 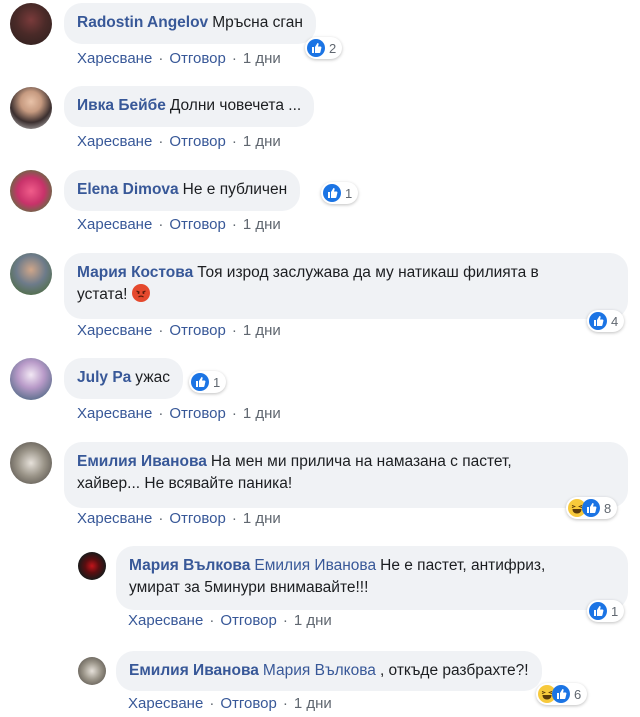 I want to click on reply-text-line2: умират за 5минури внимавайте!!!, so click(x=249, y=587).